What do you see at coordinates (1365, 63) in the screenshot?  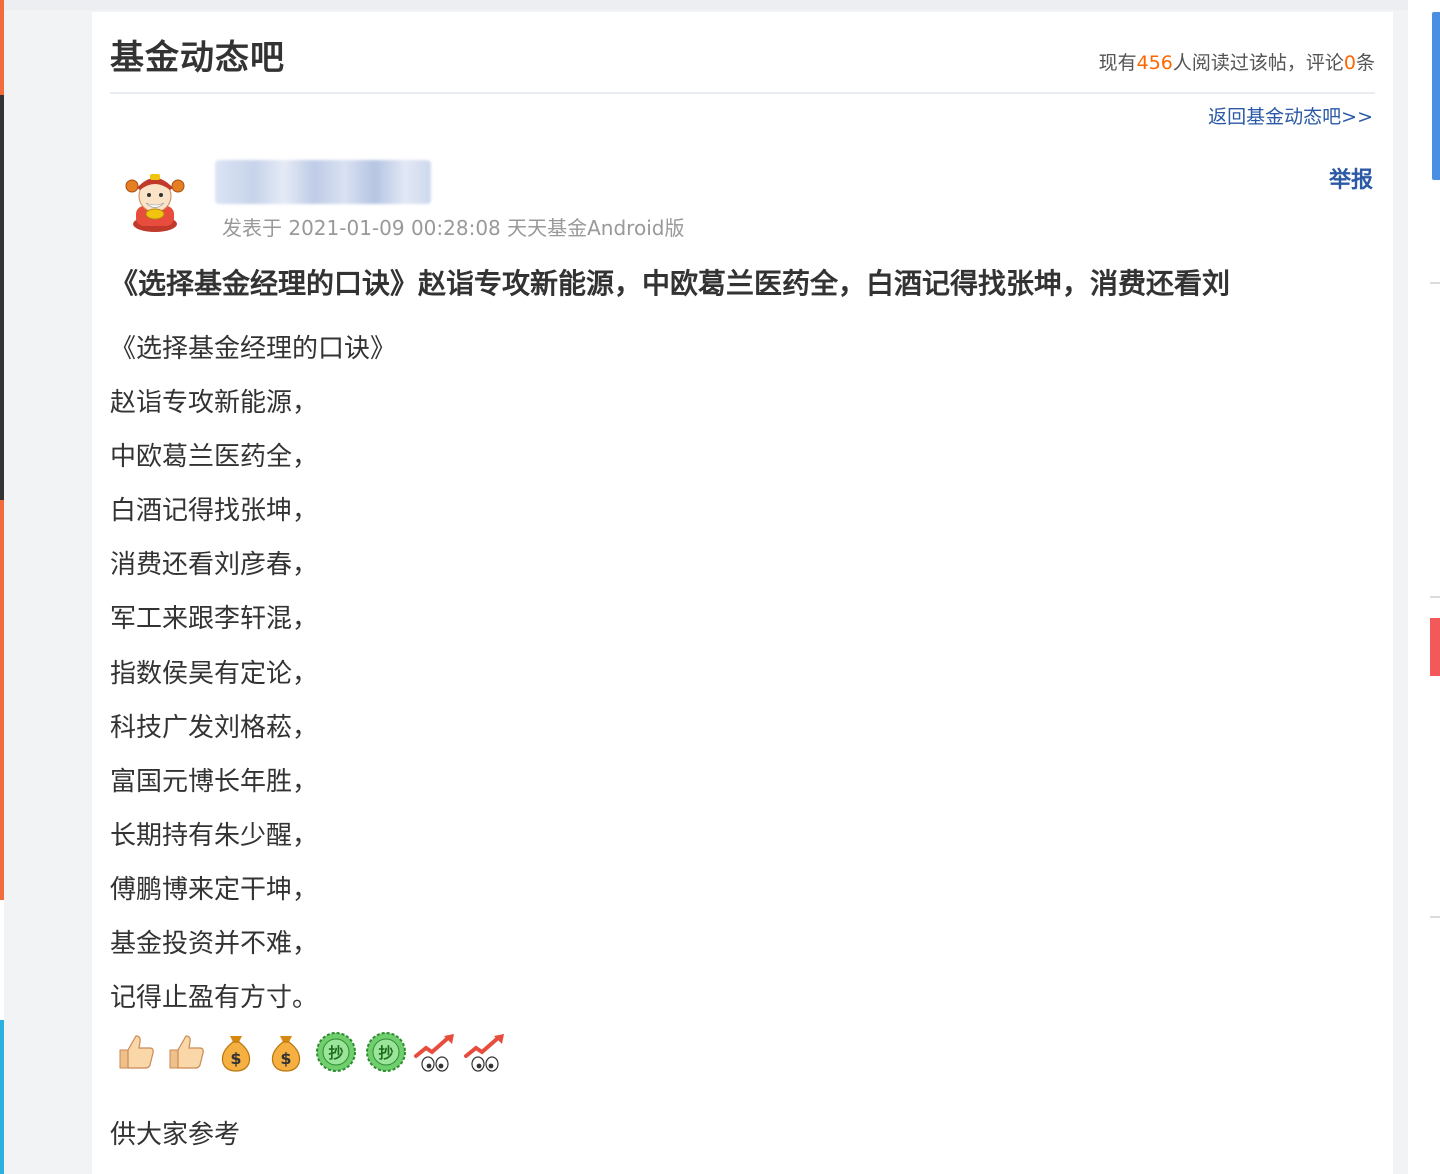 I see `stats-suffix: 条` at bounding box center [1365, 63].